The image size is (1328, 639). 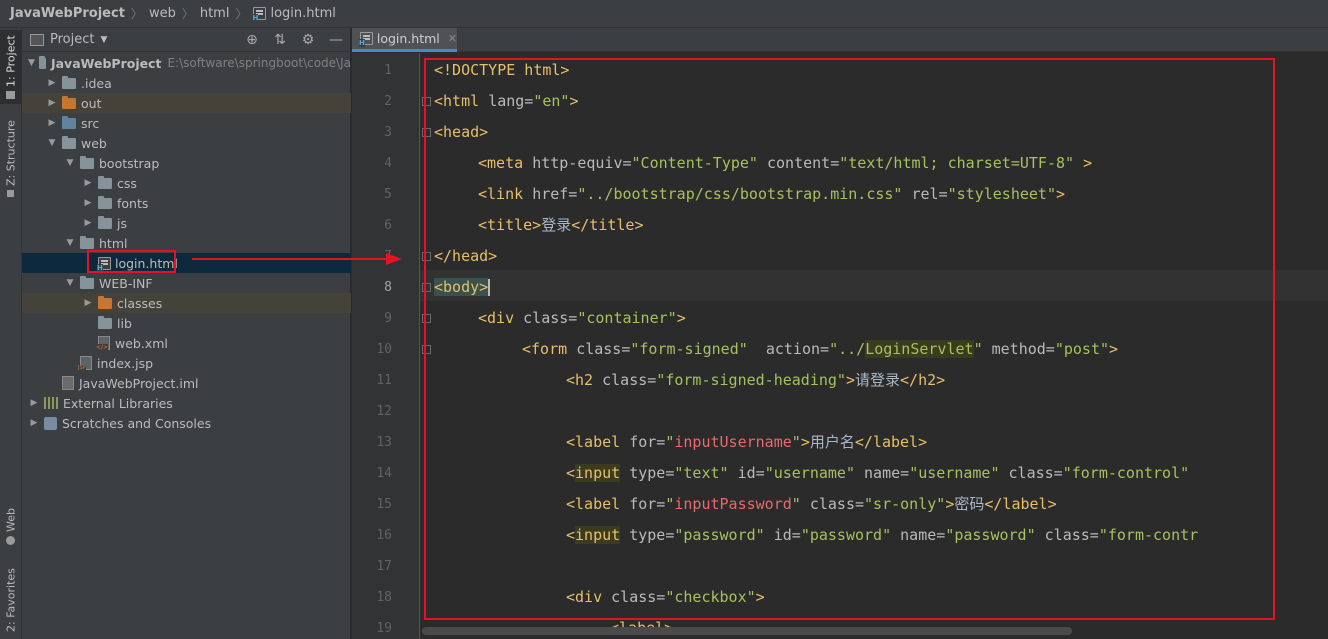 I want to click on token: "username", so click(x=809, y=473).